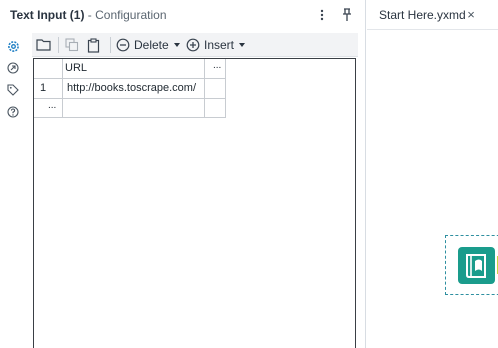 The height and width of the screenshot is (348, 498). I want to click on open-file-button, so click(44, 45).